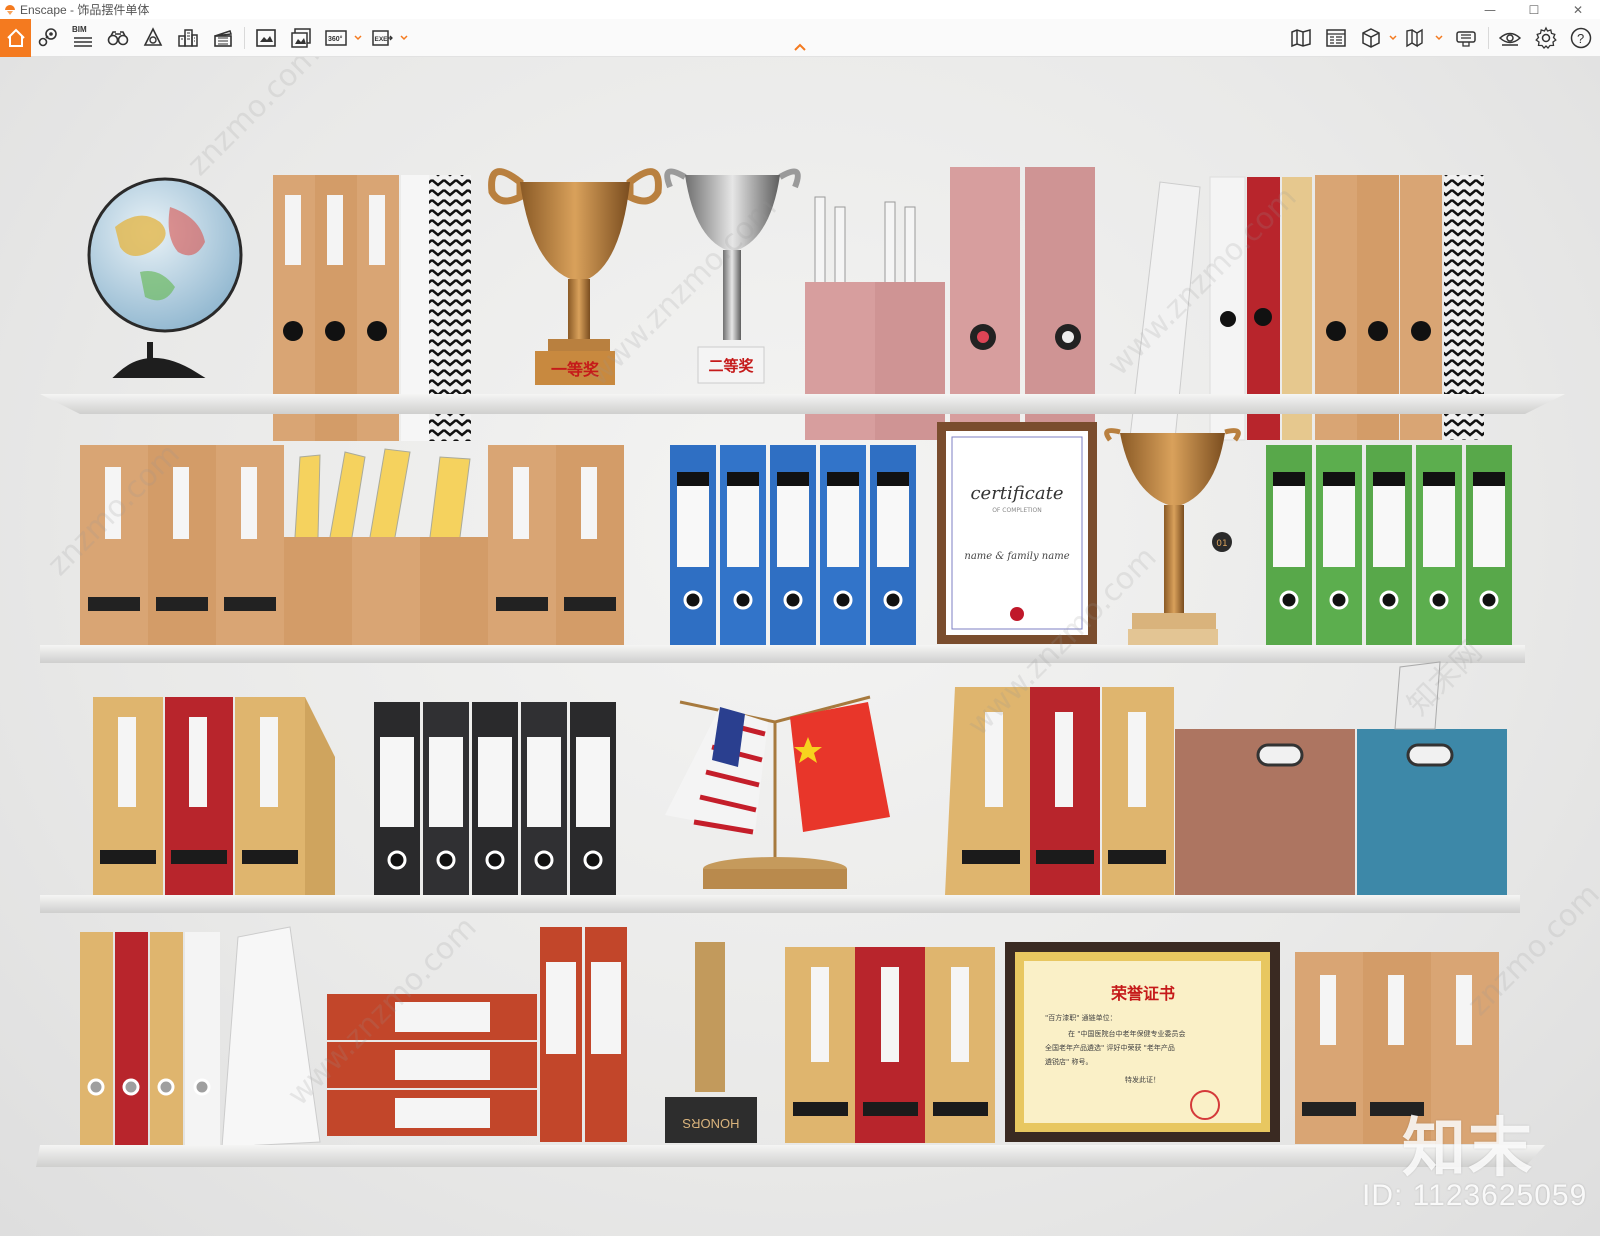  Describe the element at coordinates (1016, 556) in the screenshot. I see `certificate-name: name & family name` at that location.